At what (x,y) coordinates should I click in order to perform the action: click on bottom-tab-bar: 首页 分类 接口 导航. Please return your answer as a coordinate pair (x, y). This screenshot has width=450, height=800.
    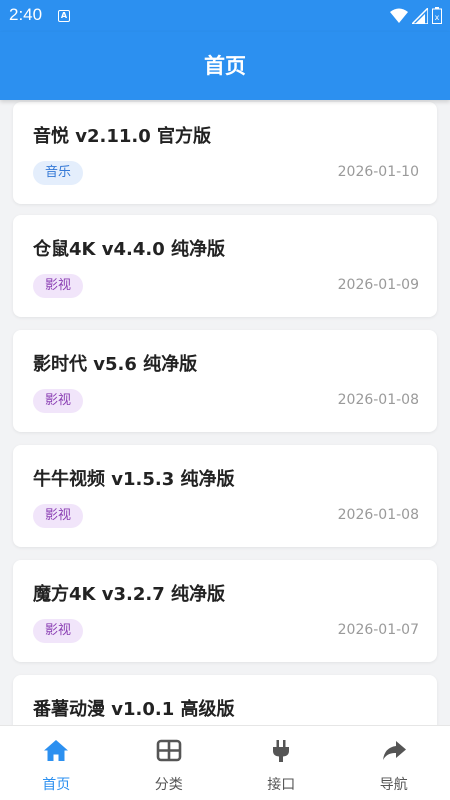
    Looking at the image, I should click on (225, 762).